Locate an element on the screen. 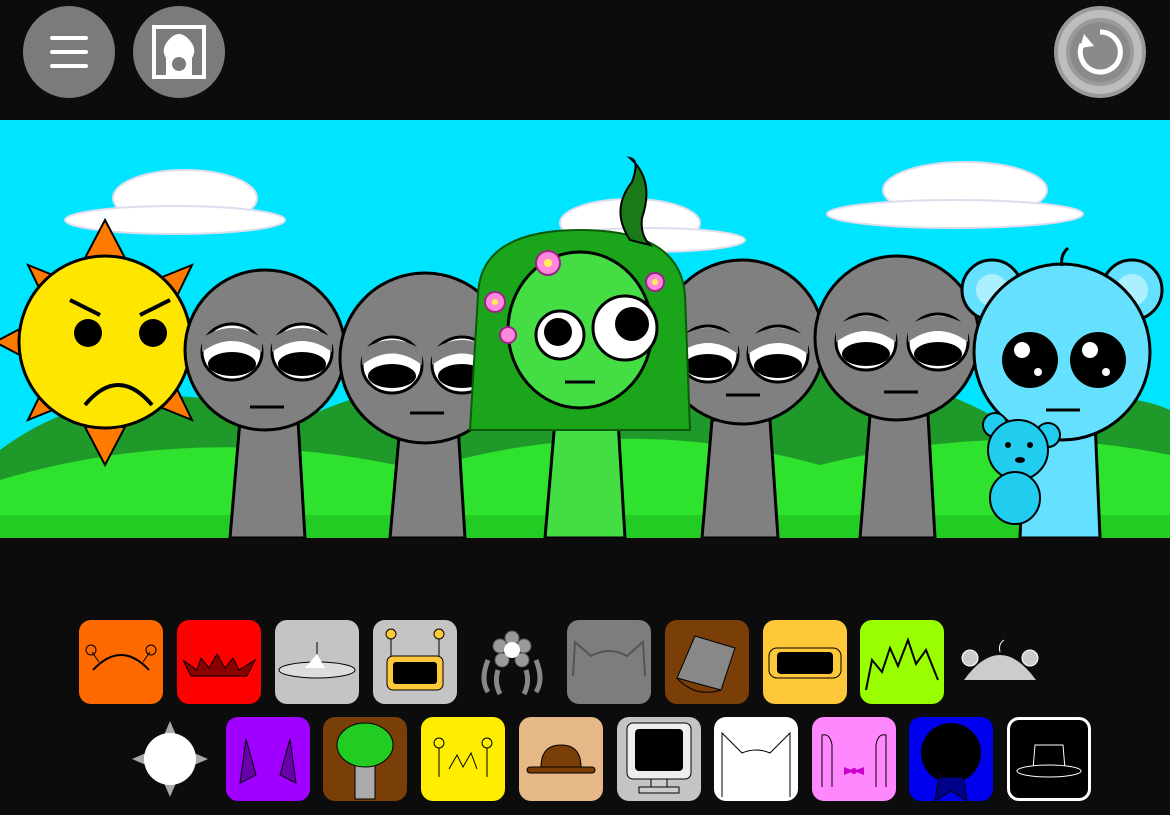 The image size is (1170, 815). palette-tile-pink-bunny is located at coordinates (854, 759).